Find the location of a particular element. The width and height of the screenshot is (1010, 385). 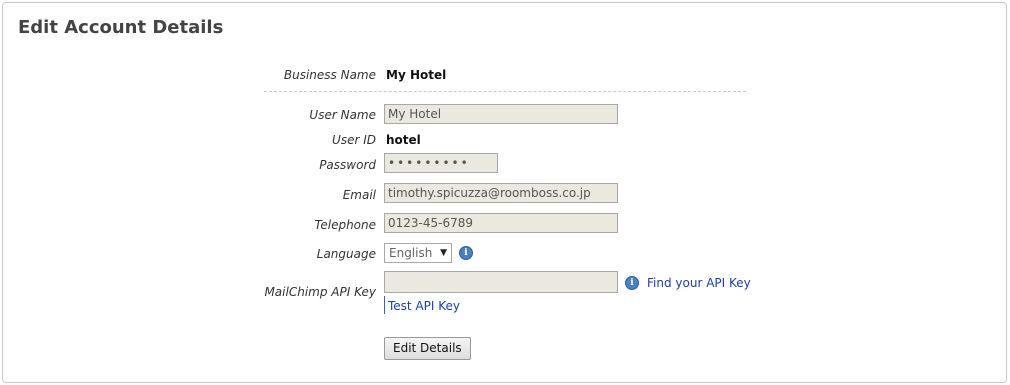

business-name-value: My Hotel is located at coordinates (416, 75).